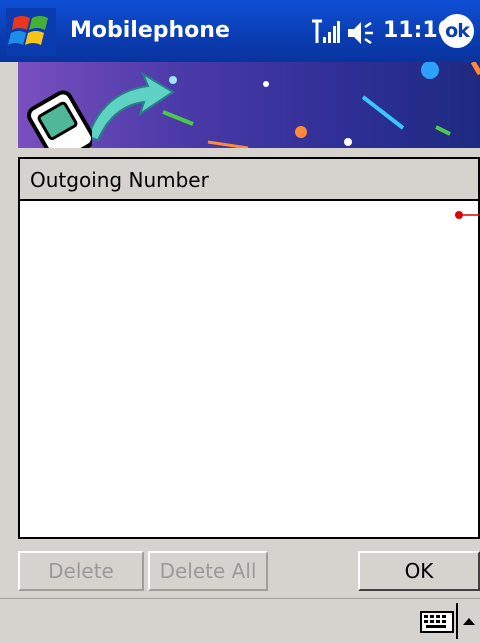 This screenshot has height=643, width=480. What do you see at coordinates (81, 571) in the screenshot?
I see `delete-button: Delete` at bounding box center [81, 571].